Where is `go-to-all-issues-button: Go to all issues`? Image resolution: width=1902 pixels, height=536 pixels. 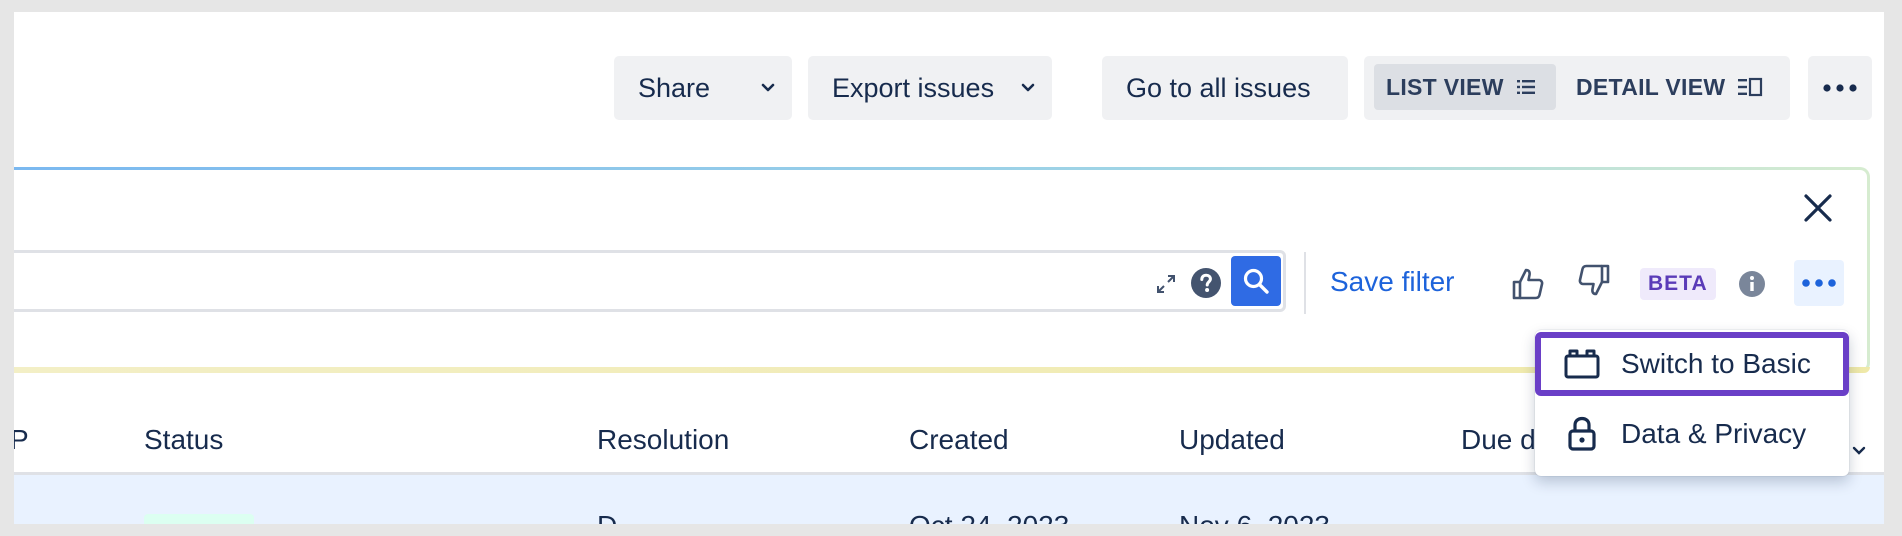
go-to-all-issues-button: Go to all issues is located at coordinates (1225, 88).